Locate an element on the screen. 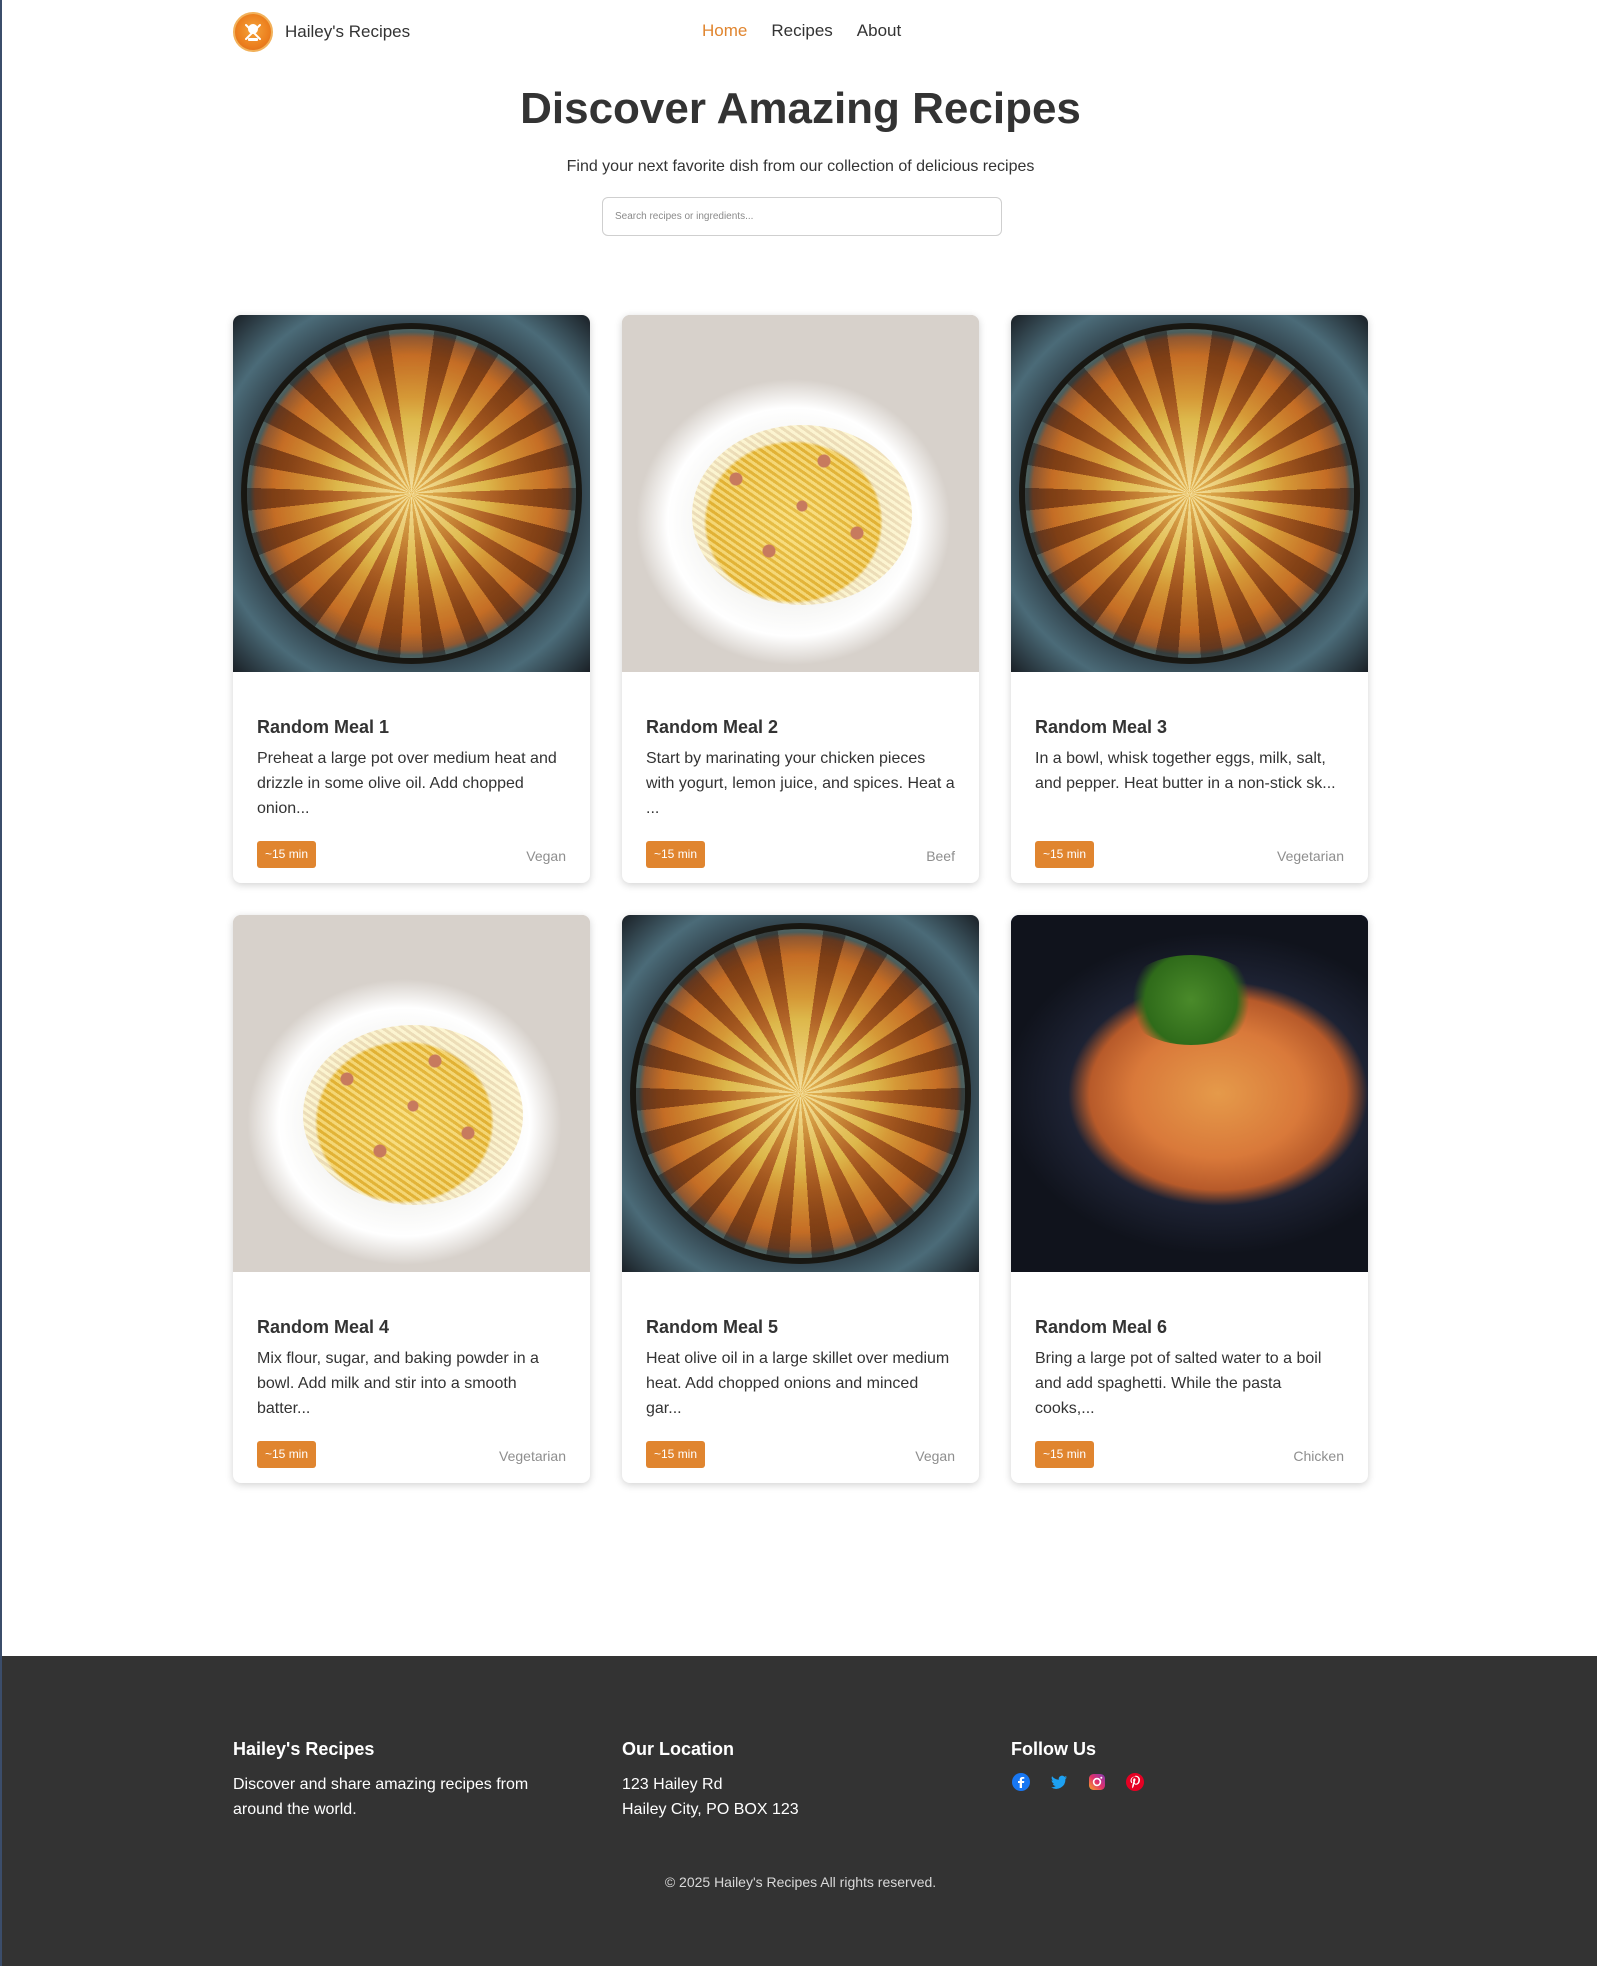  social-links is located at coordinates (1181, 1782).